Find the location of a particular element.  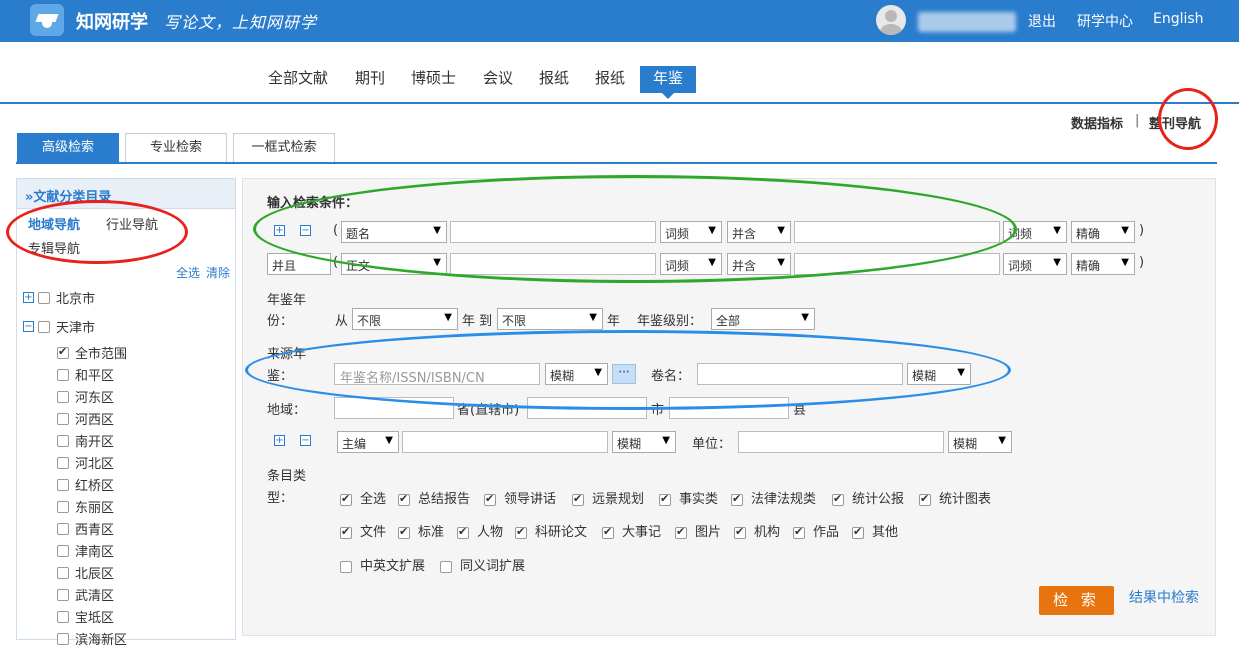

tree-leaf: 全市范围 is located at coordinates (92, 353).